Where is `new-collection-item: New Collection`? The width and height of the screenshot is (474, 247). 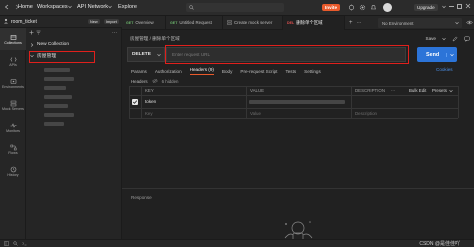 new-collection-item: New Collection is located at coordinates (49, 44).